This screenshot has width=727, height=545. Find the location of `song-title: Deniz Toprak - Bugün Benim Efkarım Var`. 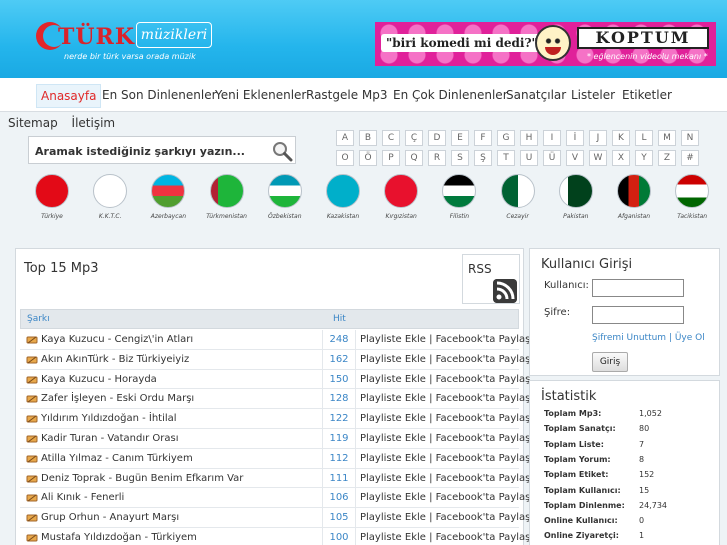

song-title: Deniz Toprak - Bugün Benim Efkarım Var is located at coordinates (142, 478).